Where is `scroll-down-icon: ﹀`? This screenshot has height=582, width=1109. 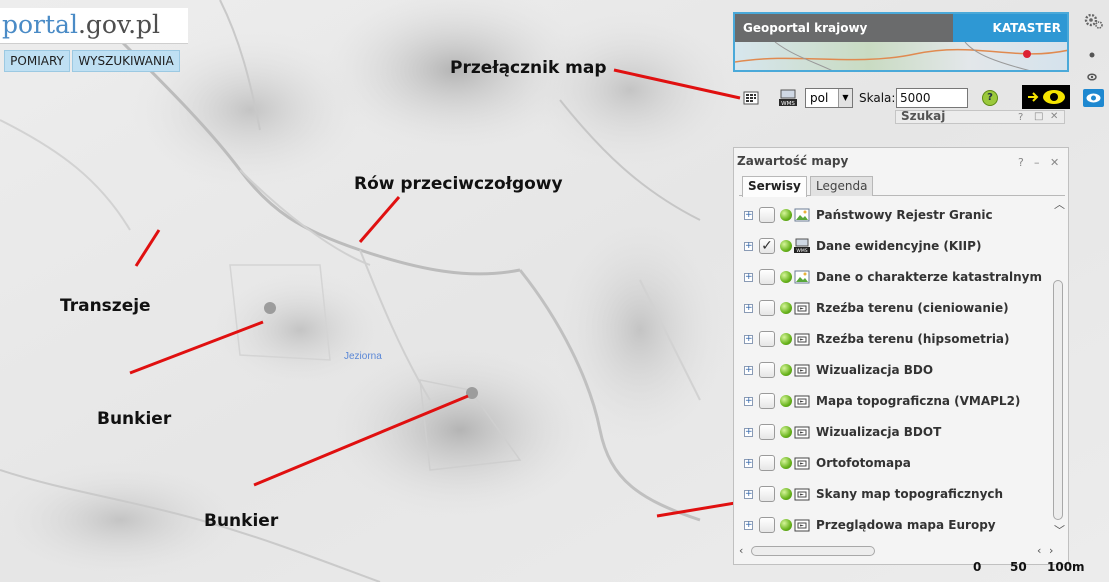
scroll-down-icon: ﹀ is located at coordinates (1059, 530).